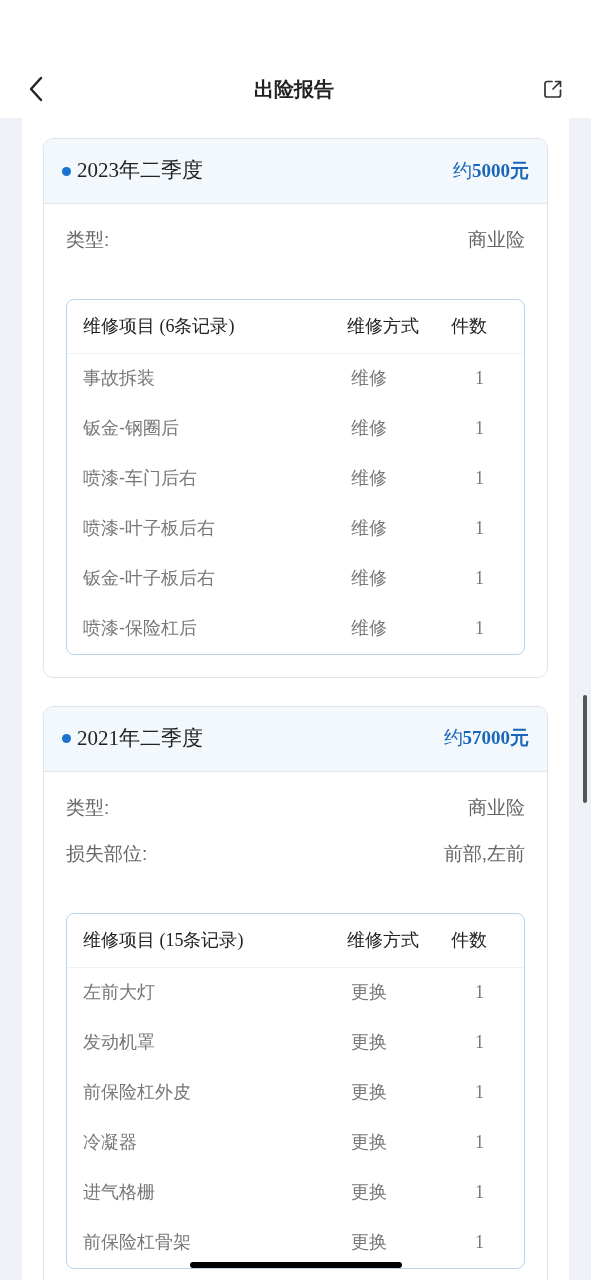 The image size is (591, 1280). What do you see at coordinates (140, 171) in the screenshot?
I see `period-title: 2023年二季度` at bounding box center [140, 171].